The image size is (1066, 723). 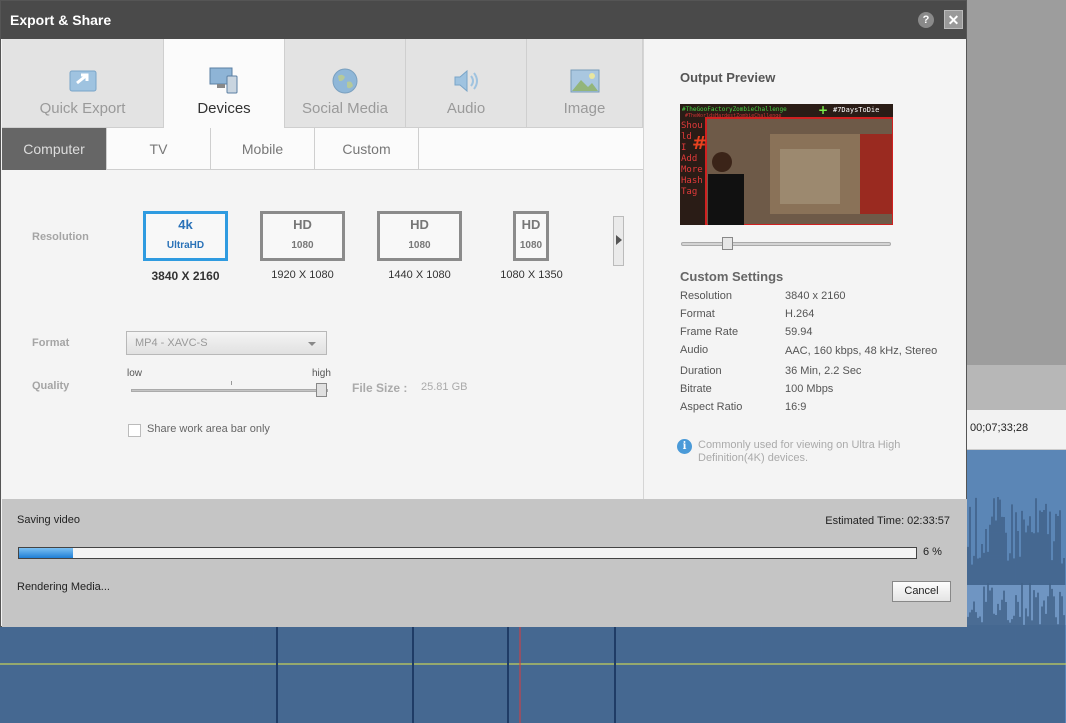 What do you see at coordinates (171, 343) in the screenshot?
I see `format-value: MP4 - XAVC-S` at bounding box center [171, 343].